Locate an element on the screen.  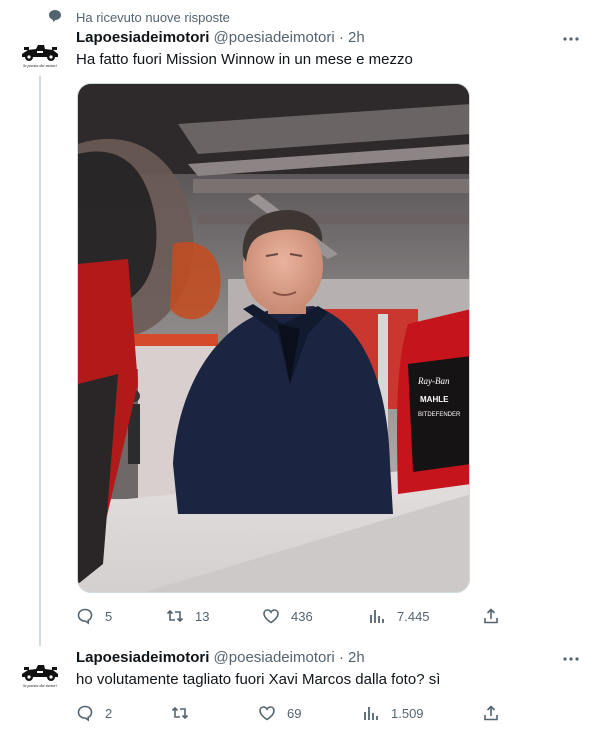
tweet-actions: 5 13 436 7.445 is located at coordinates (291, 616).